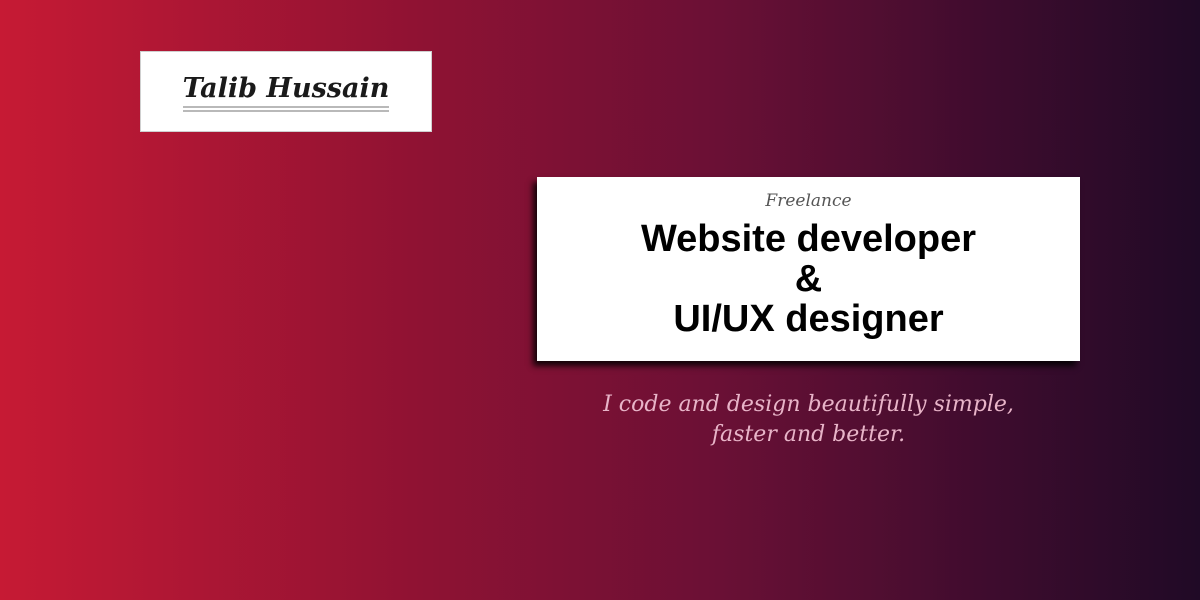 This screenshot has width=1200, height=600. I want to click on brand-name: Talib Hussain, so click(286, 88).